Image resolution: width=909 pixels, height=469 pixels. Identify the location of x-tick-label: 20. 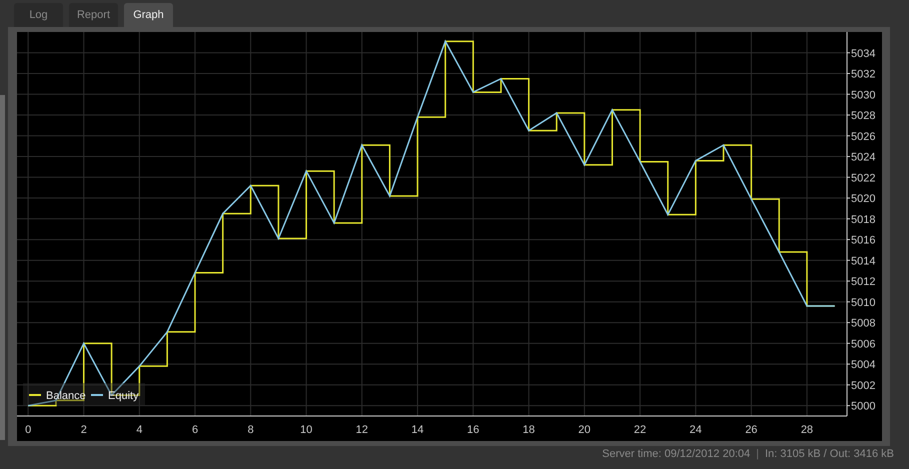
(584, 430).